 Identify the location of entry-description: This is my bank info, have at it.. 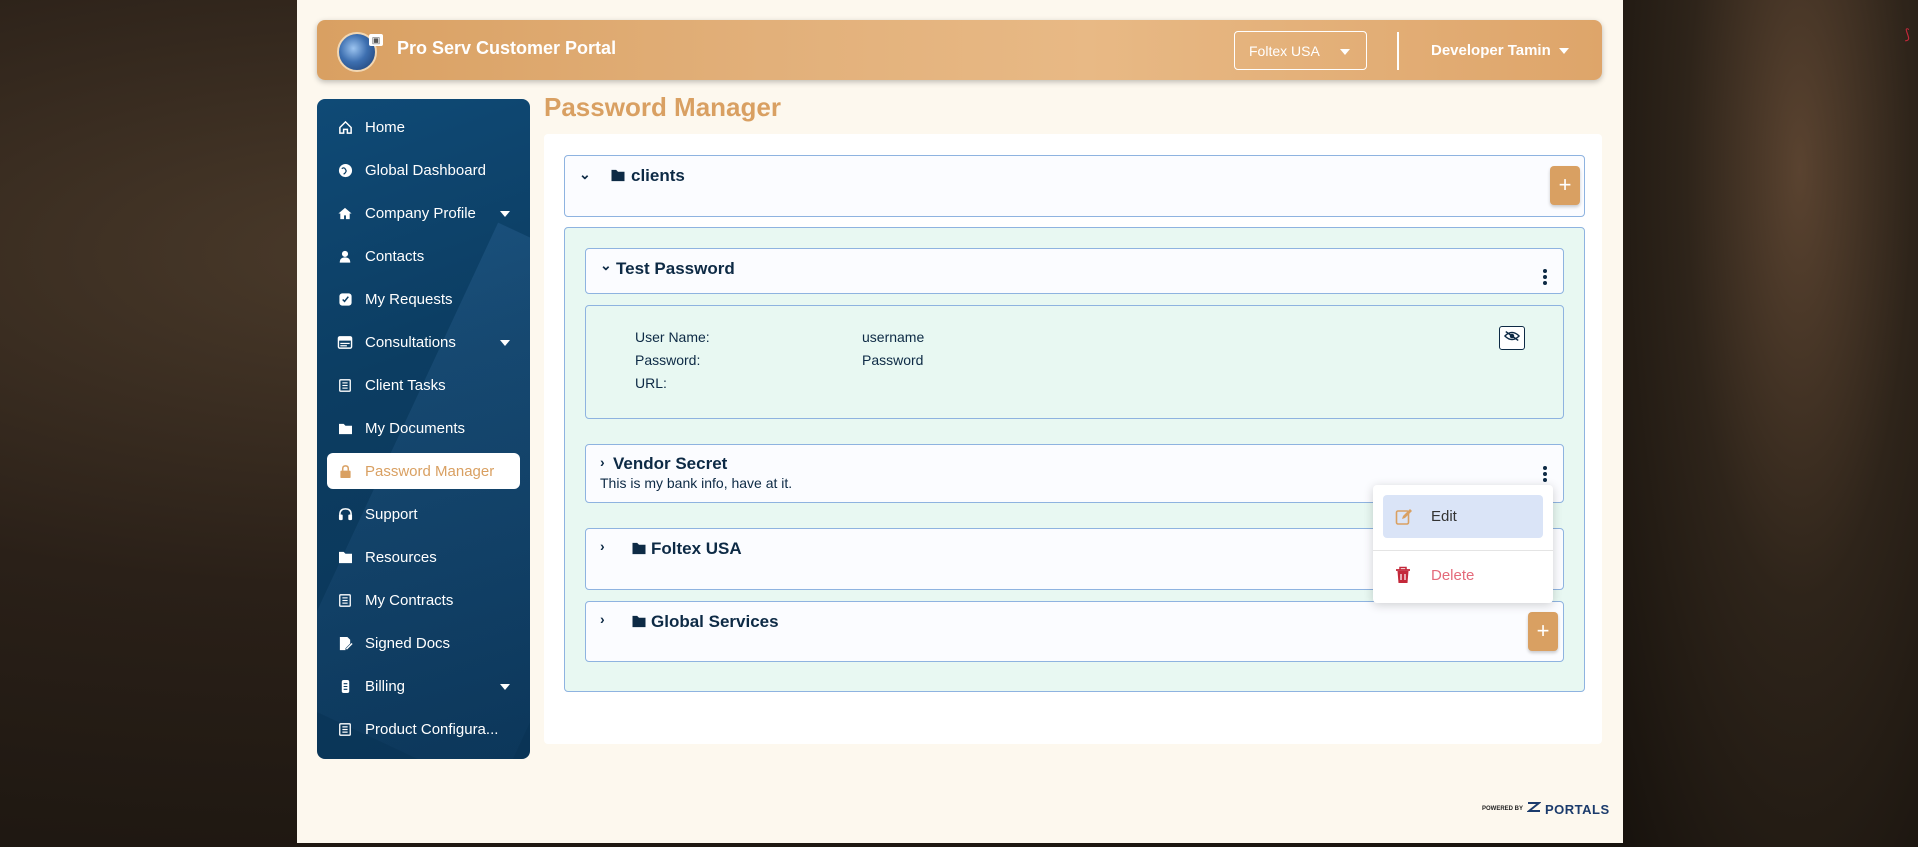
(696, 483).